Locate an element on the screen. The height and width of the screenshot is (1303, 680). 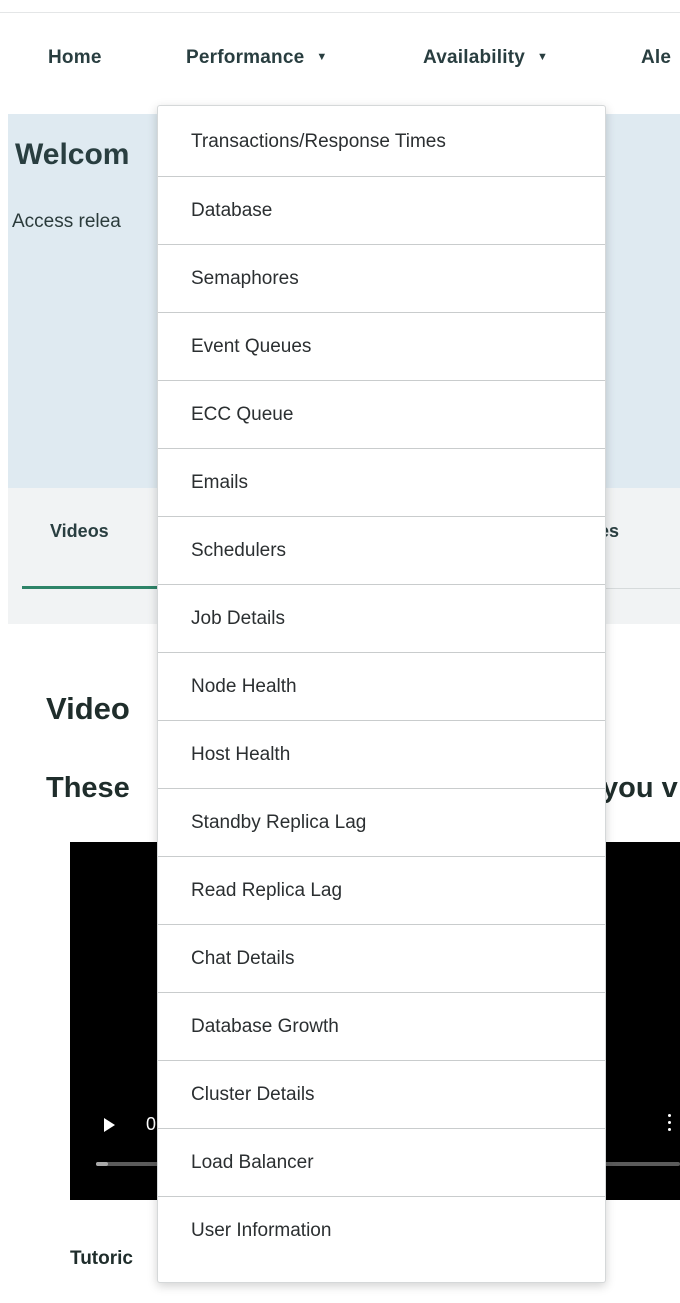
menu-item-event-queues: Event Queues is located at coordinates (381, 347).